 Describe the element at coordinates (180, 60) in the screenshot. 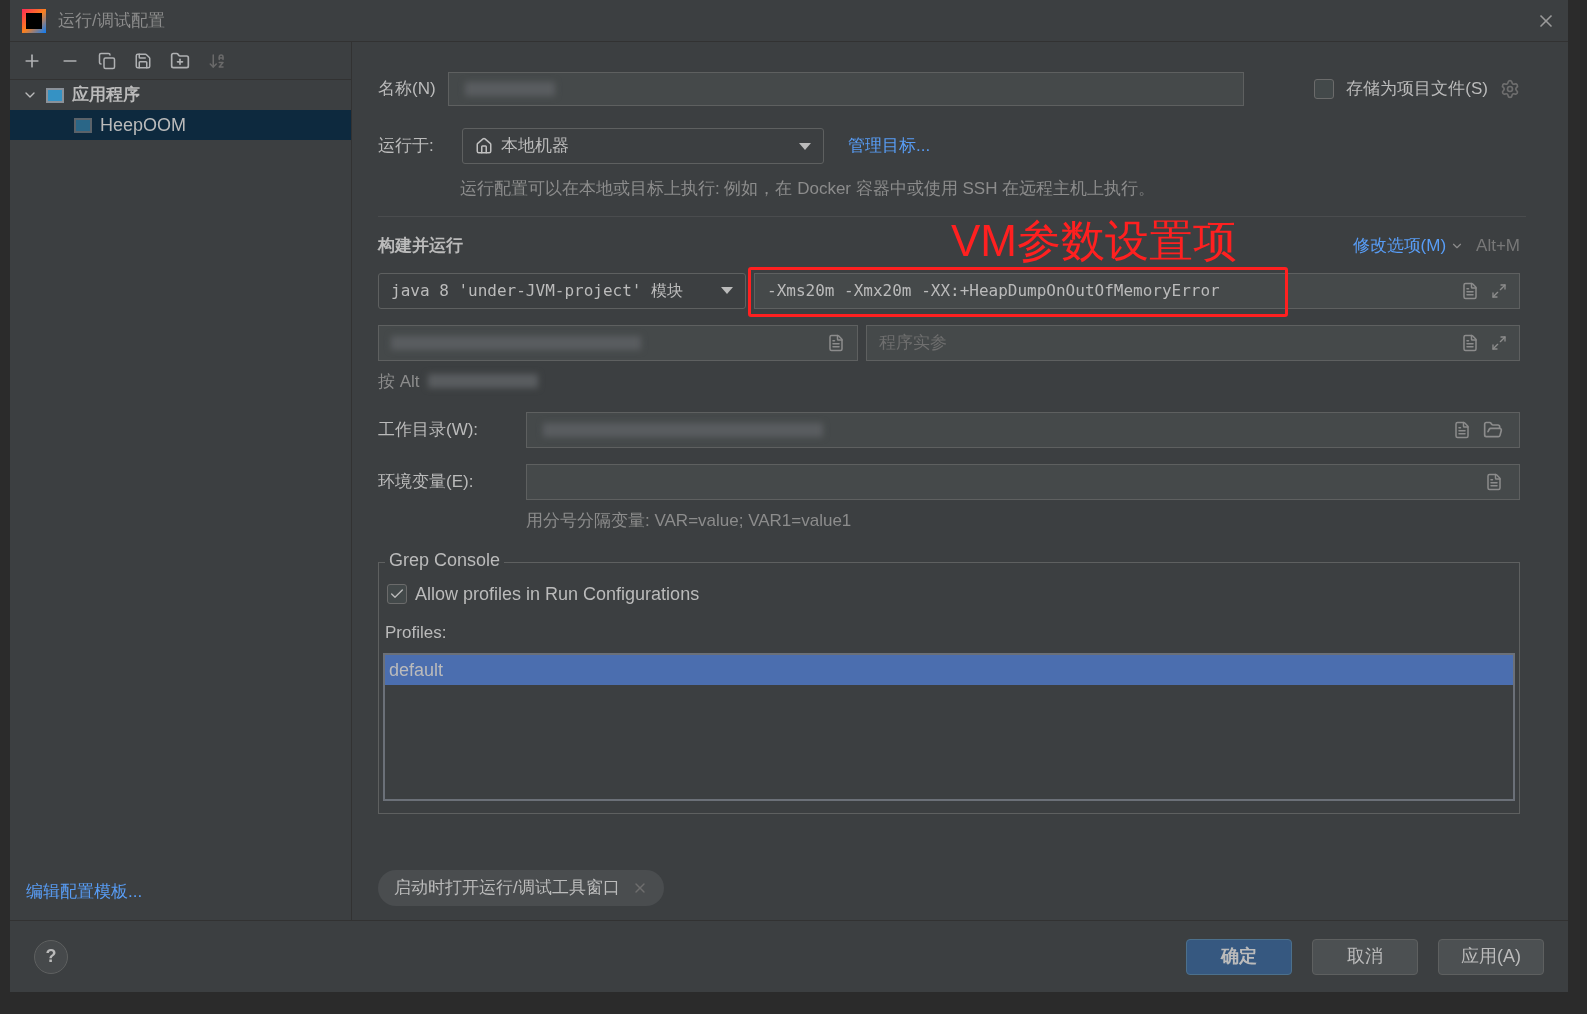

I see `folder-add-icon` at that location.